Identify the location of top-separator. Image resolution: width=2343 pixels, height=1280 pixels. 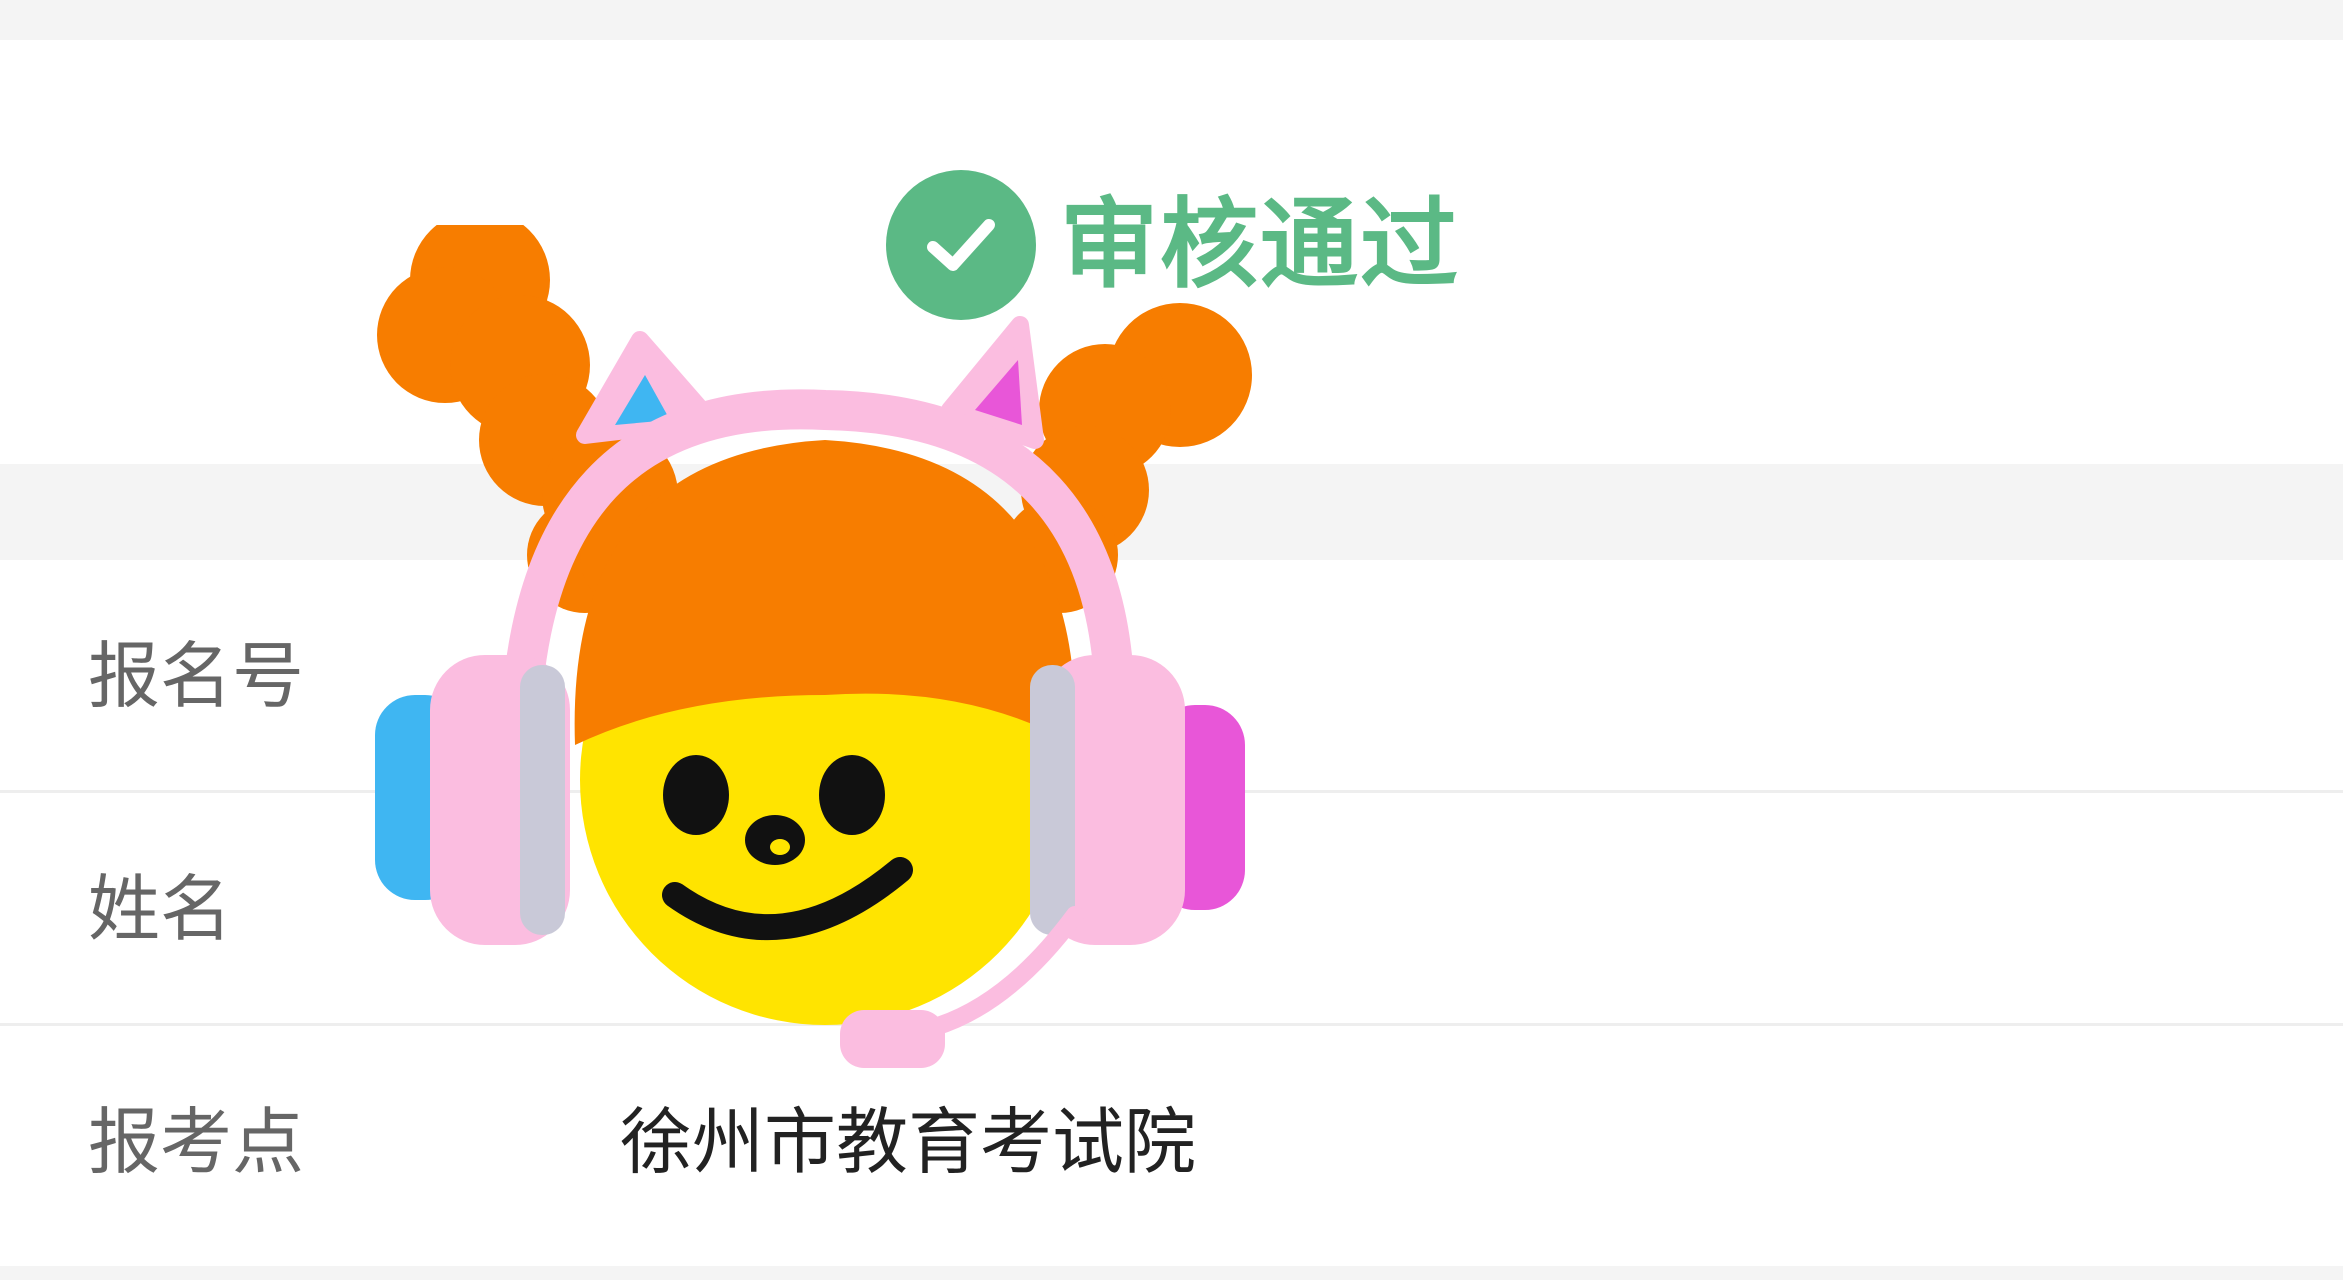
(1171, 20).